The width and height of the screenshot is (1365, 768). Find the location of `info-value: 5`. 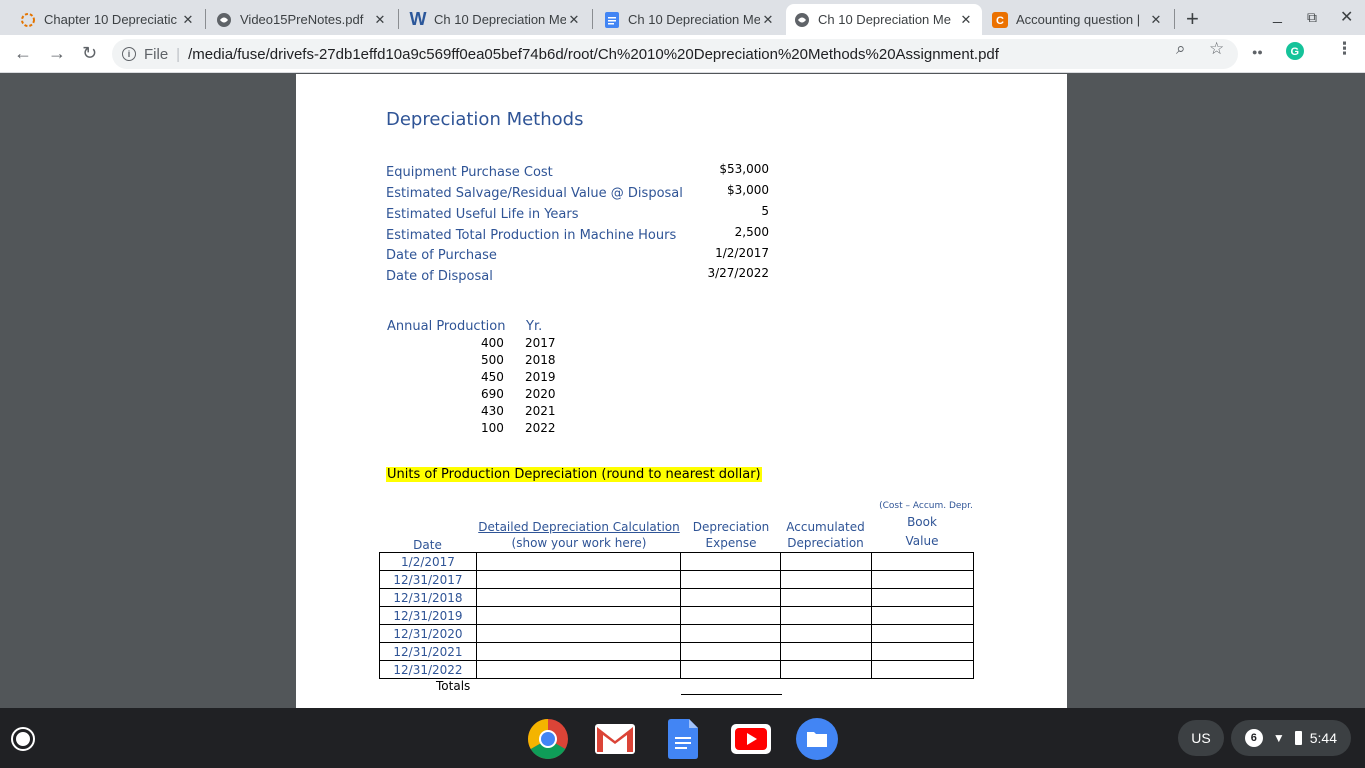

info-value: 5 is located at coordinates (765, 211).